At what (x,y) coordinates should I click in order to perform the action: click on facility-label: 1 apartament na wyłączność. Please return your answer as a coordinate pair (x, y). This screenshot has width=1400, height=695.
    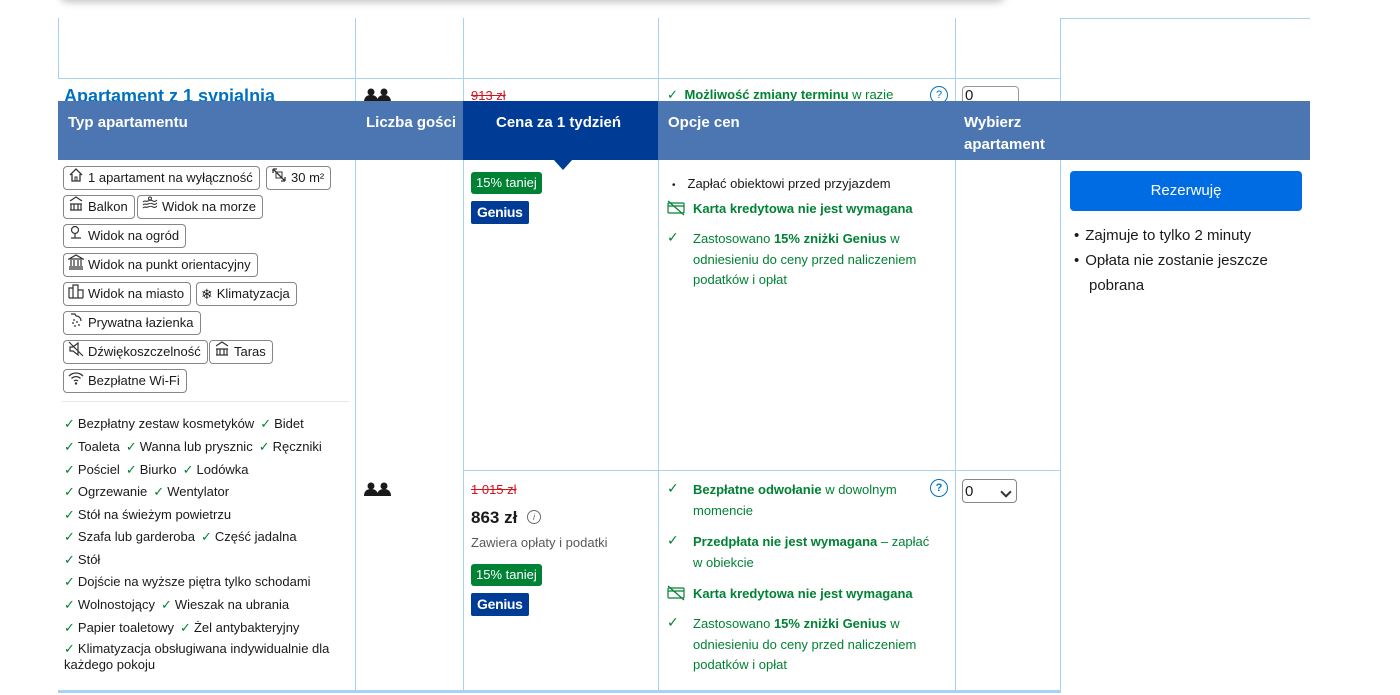
    Looking at the image, I should click on (170, 177).